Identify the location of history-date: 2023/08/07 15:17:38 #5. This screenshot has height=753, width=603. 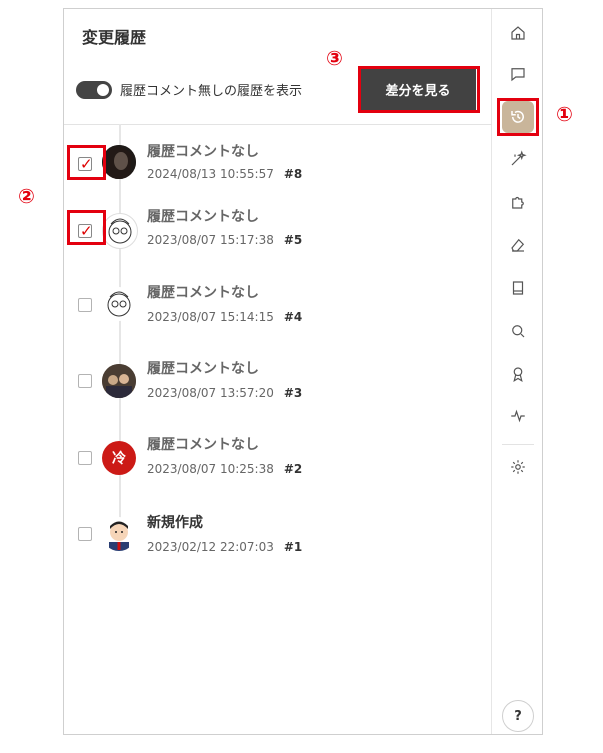
(224, 240).